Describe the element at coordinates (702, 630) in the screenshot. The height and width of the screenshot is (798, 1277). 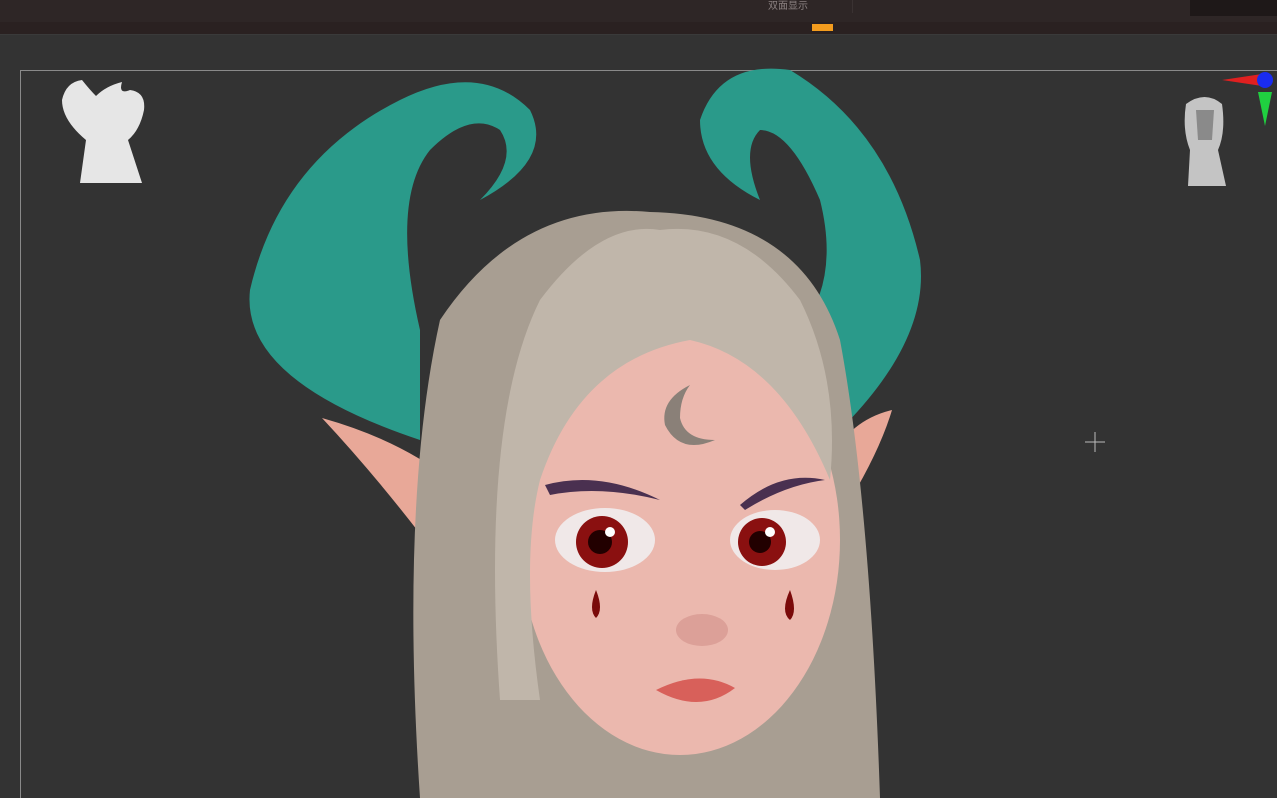
I see `nose` at that location.